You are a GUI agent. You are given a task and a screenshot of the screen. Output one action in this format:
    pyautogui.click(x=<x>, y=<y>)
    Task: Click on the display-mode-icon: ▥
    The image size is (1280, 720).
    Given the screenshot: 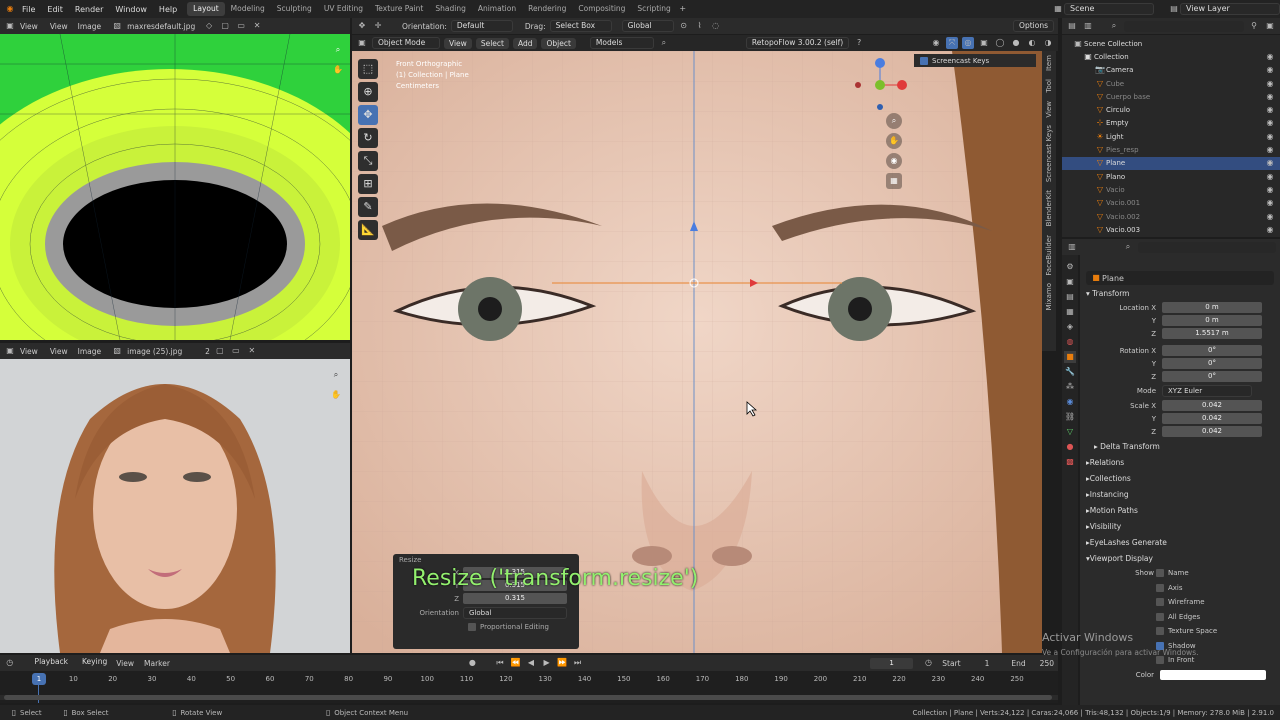 What is the action you would take?
    pyautogui.click(x=1088, y=26)
    